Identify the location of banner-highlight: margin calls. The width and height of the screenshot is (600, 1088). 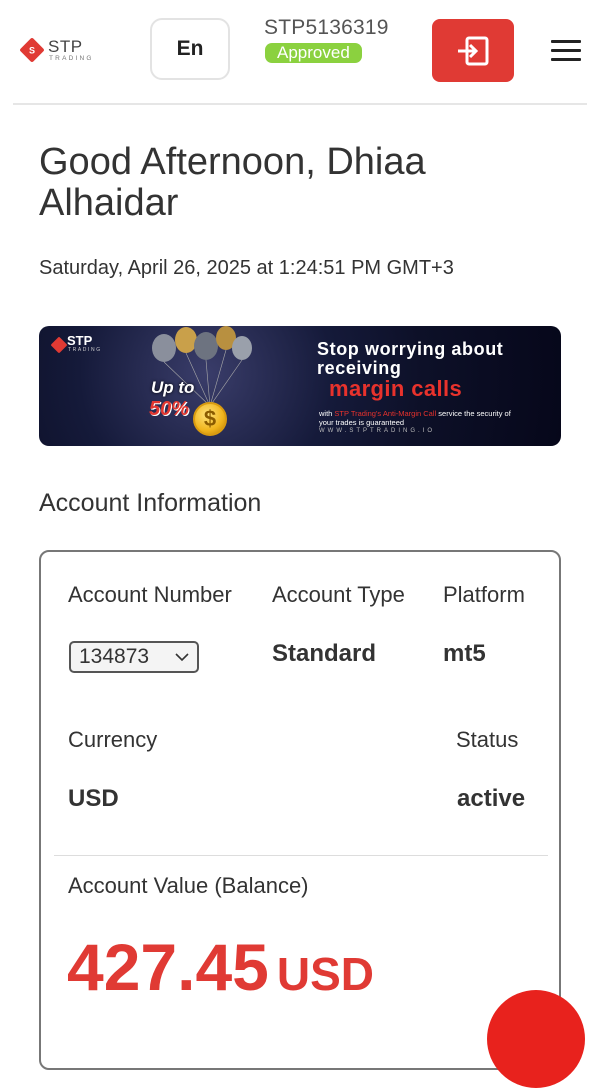
(396, 388).